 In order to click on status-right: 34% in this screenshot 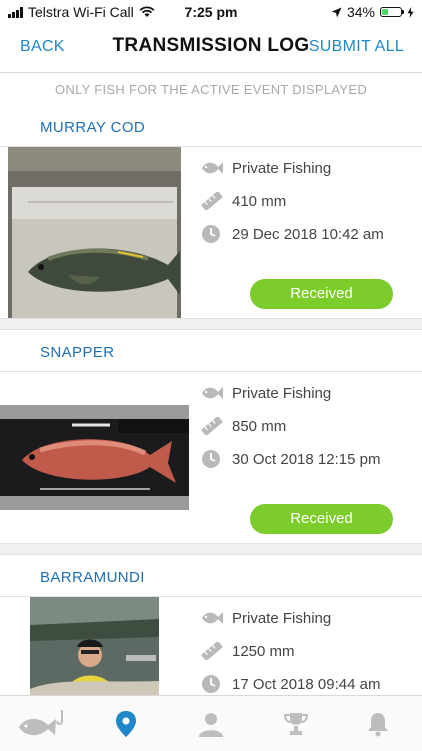, I will do `click(372, 12)`.